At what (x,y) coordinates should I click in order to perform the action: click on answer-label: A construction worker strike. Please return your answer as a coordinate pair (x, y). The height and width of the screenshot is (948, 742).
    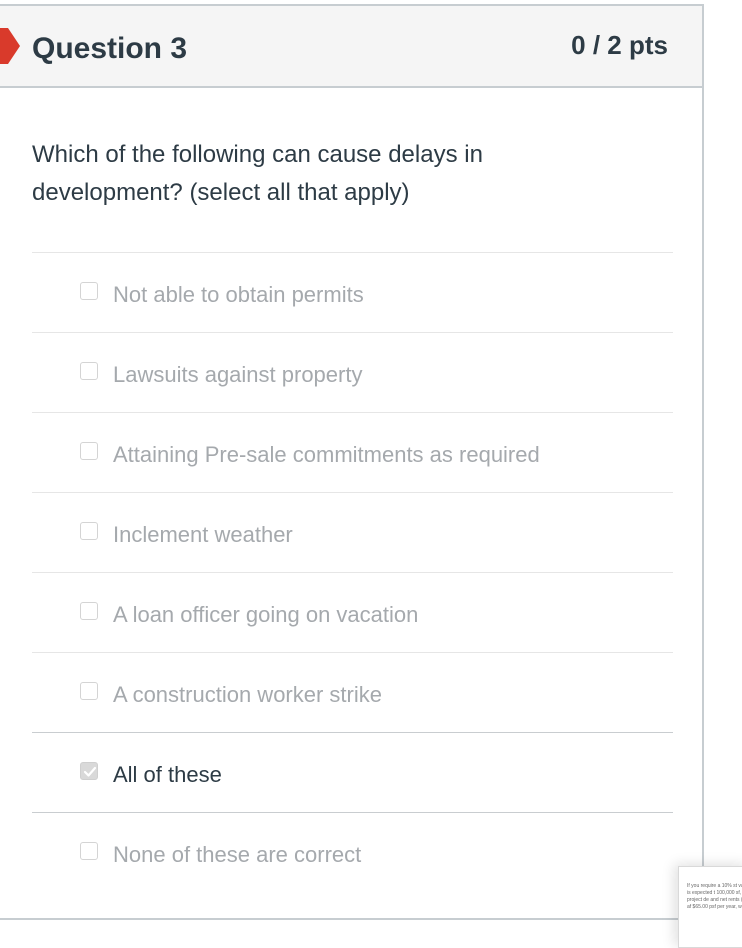
    Looking at the image, I should click on (247, 694).